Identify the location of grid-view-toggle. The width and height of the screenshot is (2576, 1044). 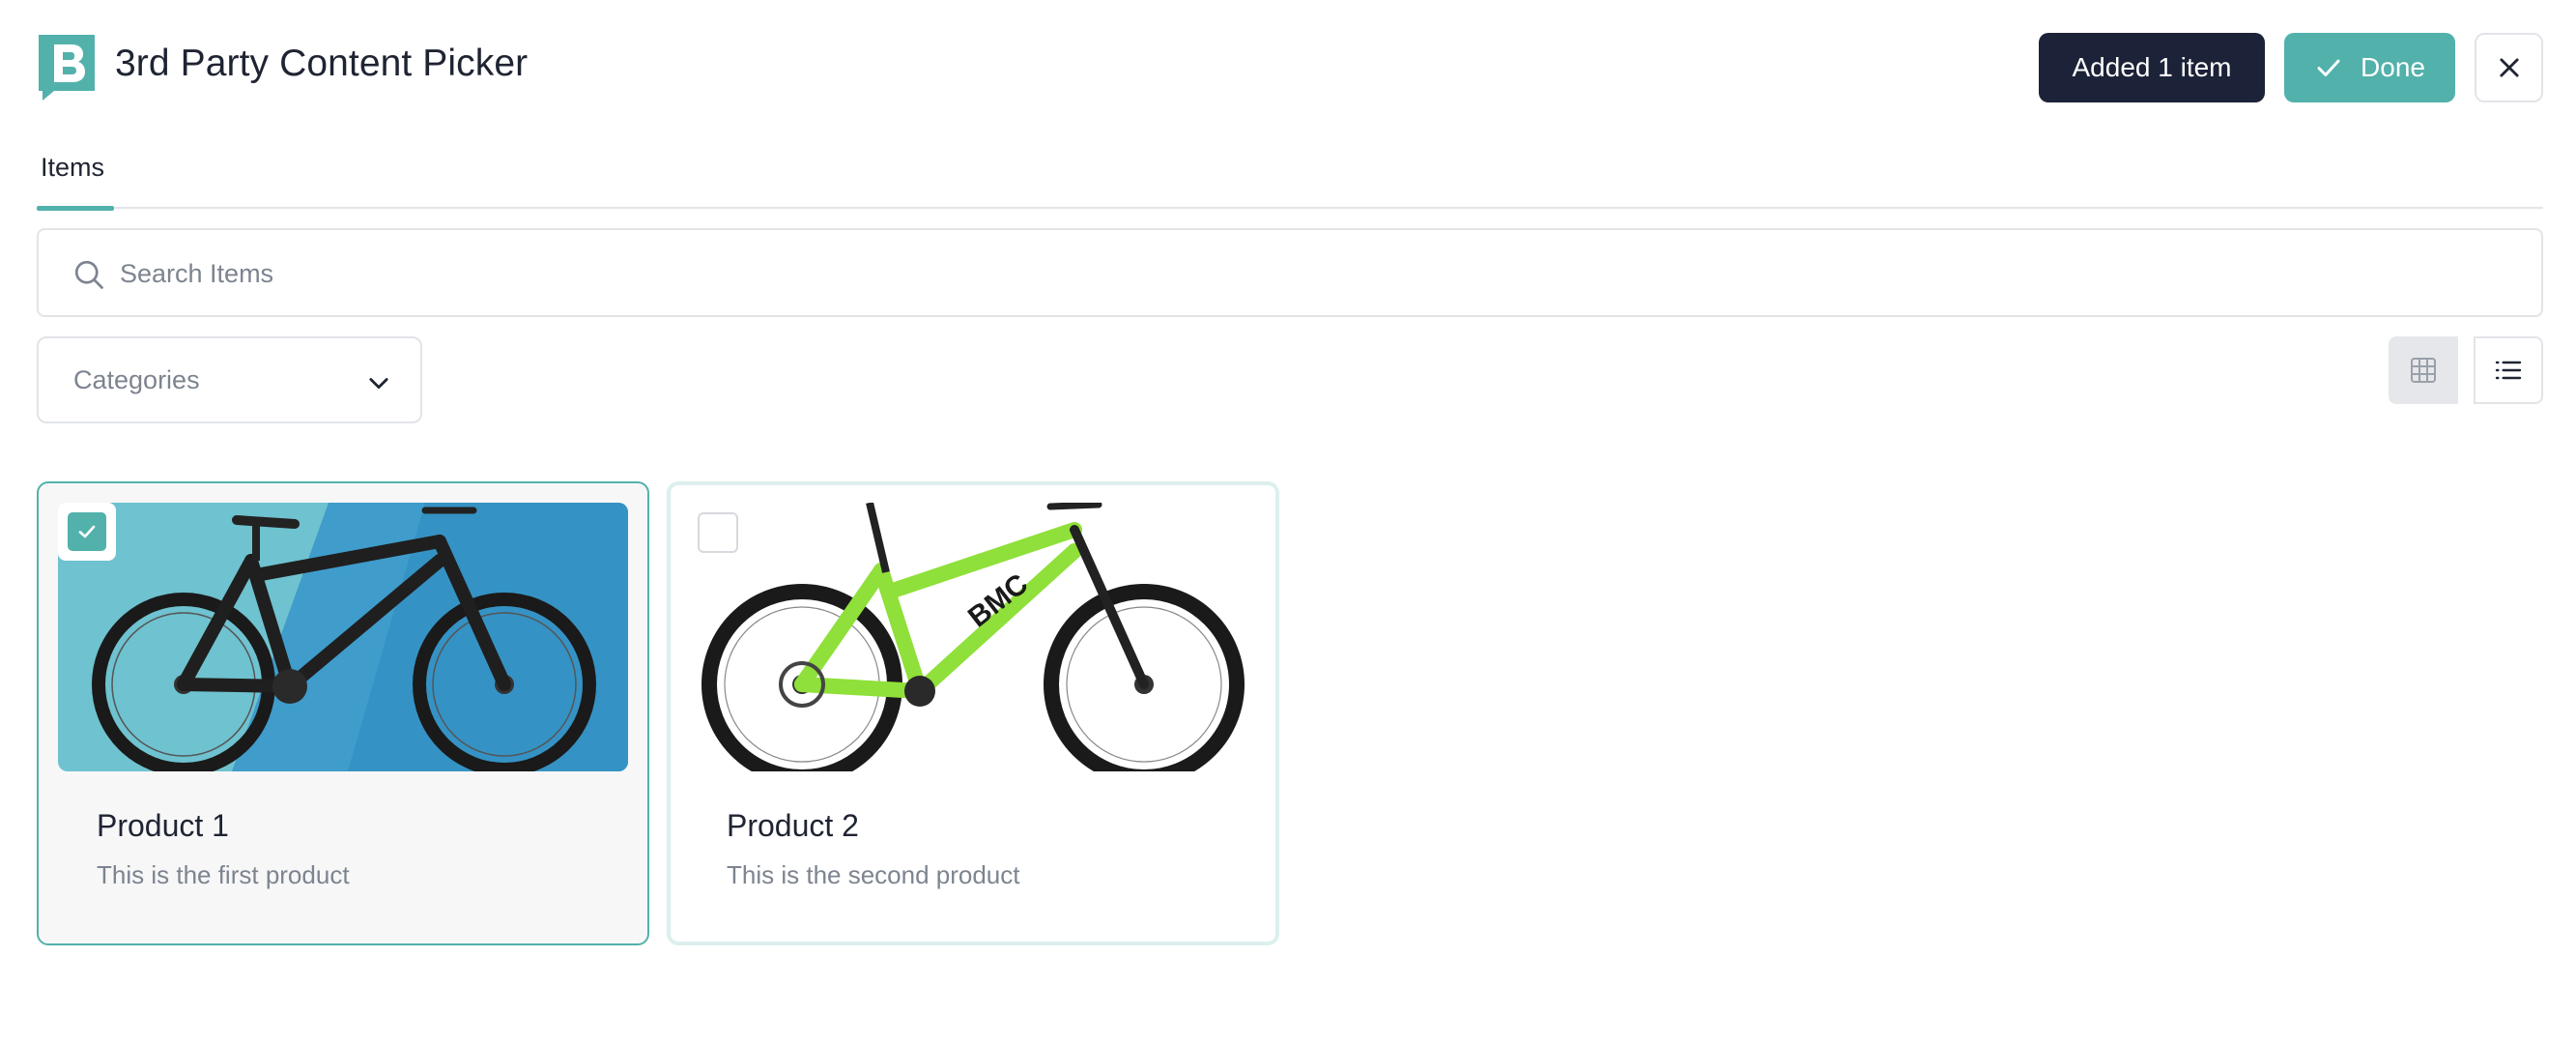
(2424, 370).